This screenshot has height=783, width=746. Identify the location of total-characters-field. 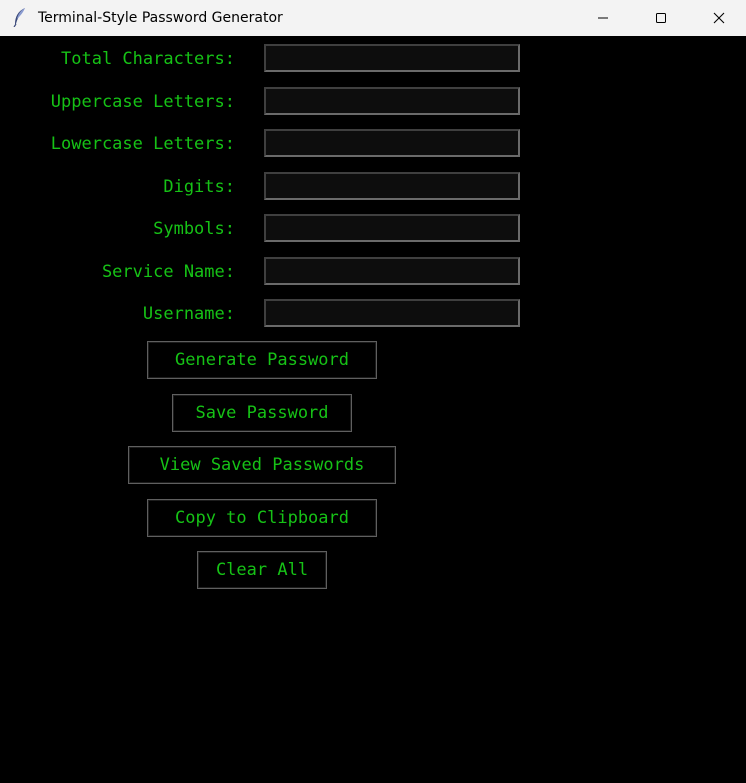
(392, 58).